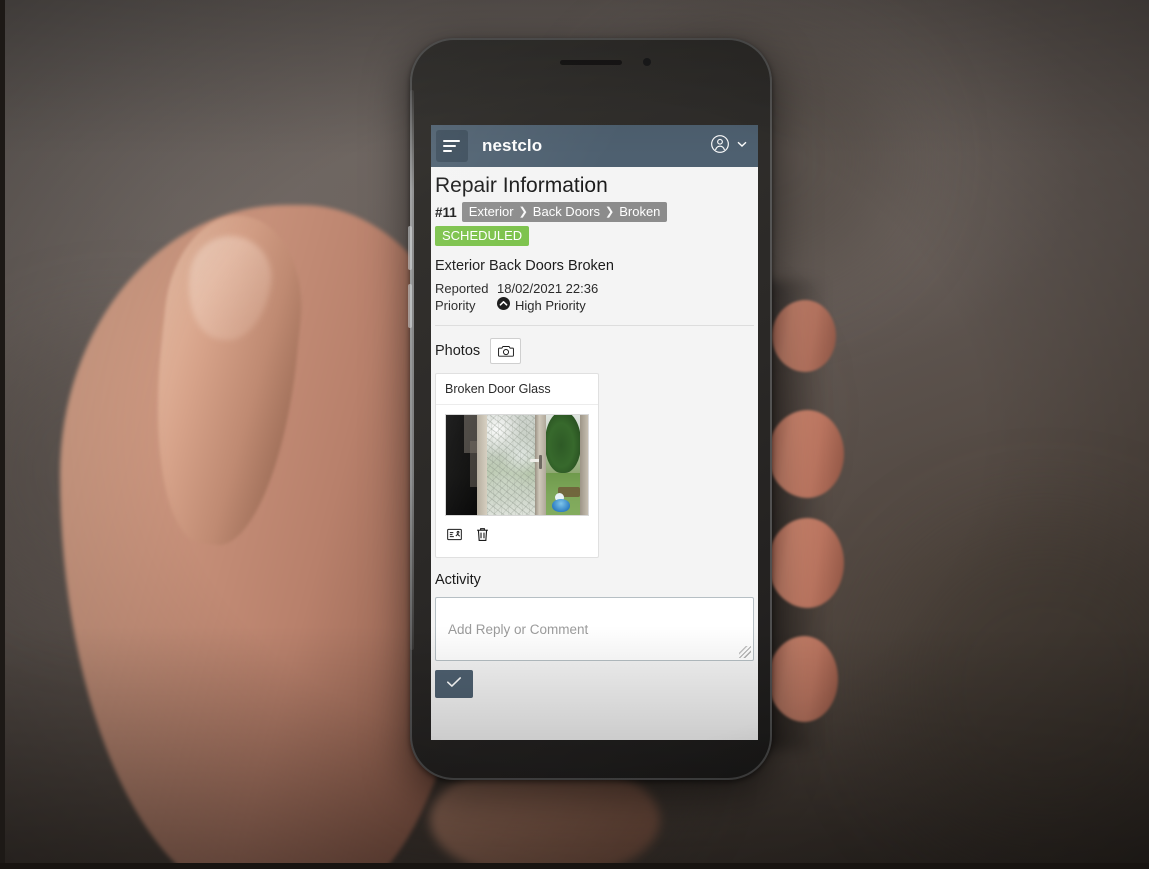  What do you see at coordinates (2, 434) in the screenshot?
I see `image-border-left` at bounding box center [2, 434].